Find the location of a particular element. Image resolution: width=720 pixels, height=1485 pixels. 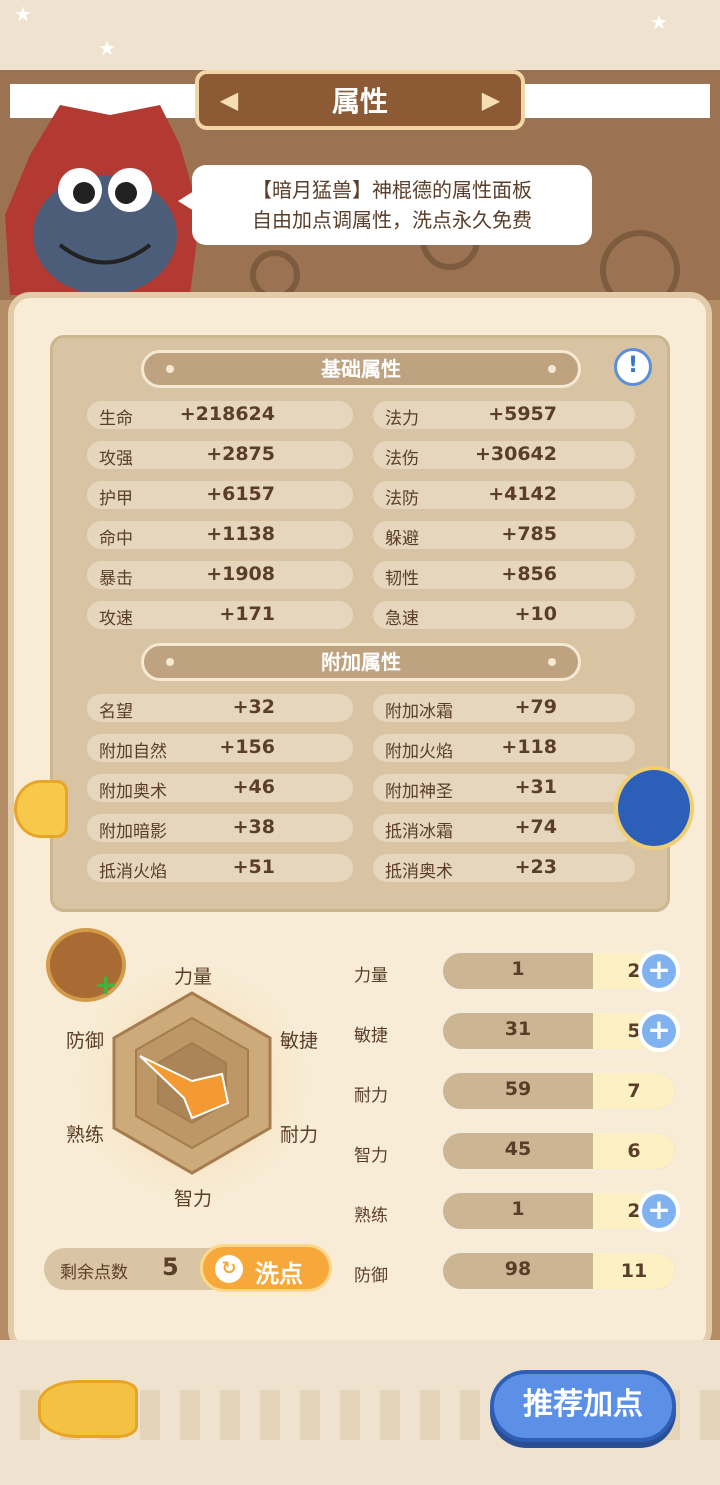

stat-label: 防御 is located at coordinates (371, 1276).